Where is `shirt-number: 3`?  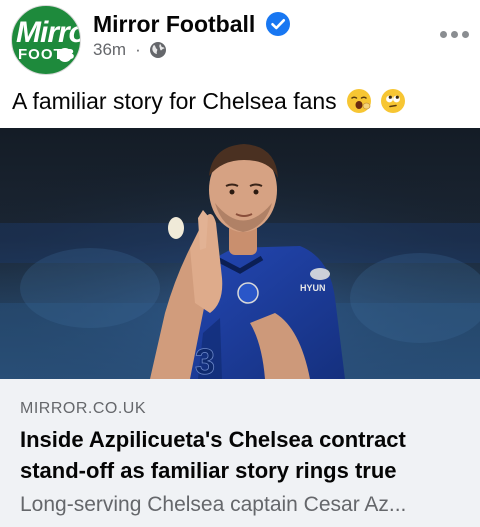
shirt-number: 3 is located at coordinates (205, 360).